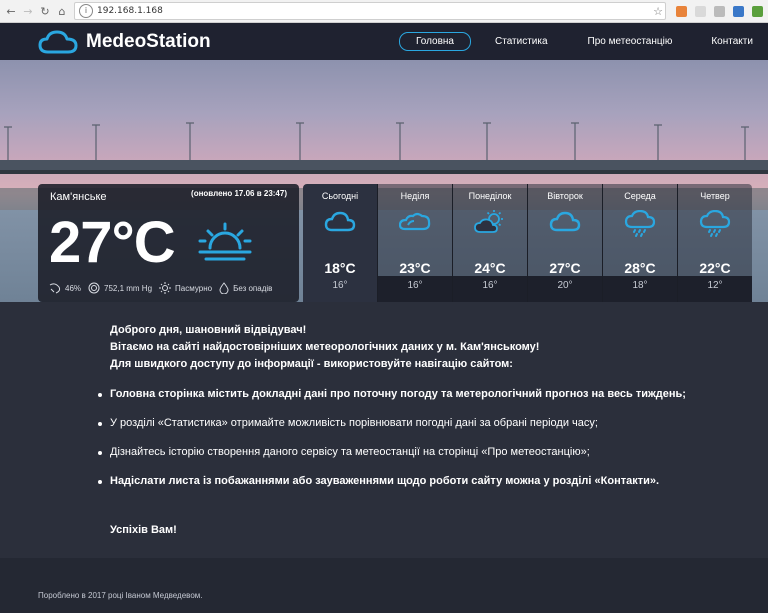 The width and height of the screenshot is (768, 613). I want to click on extensions, so click(719, 11).